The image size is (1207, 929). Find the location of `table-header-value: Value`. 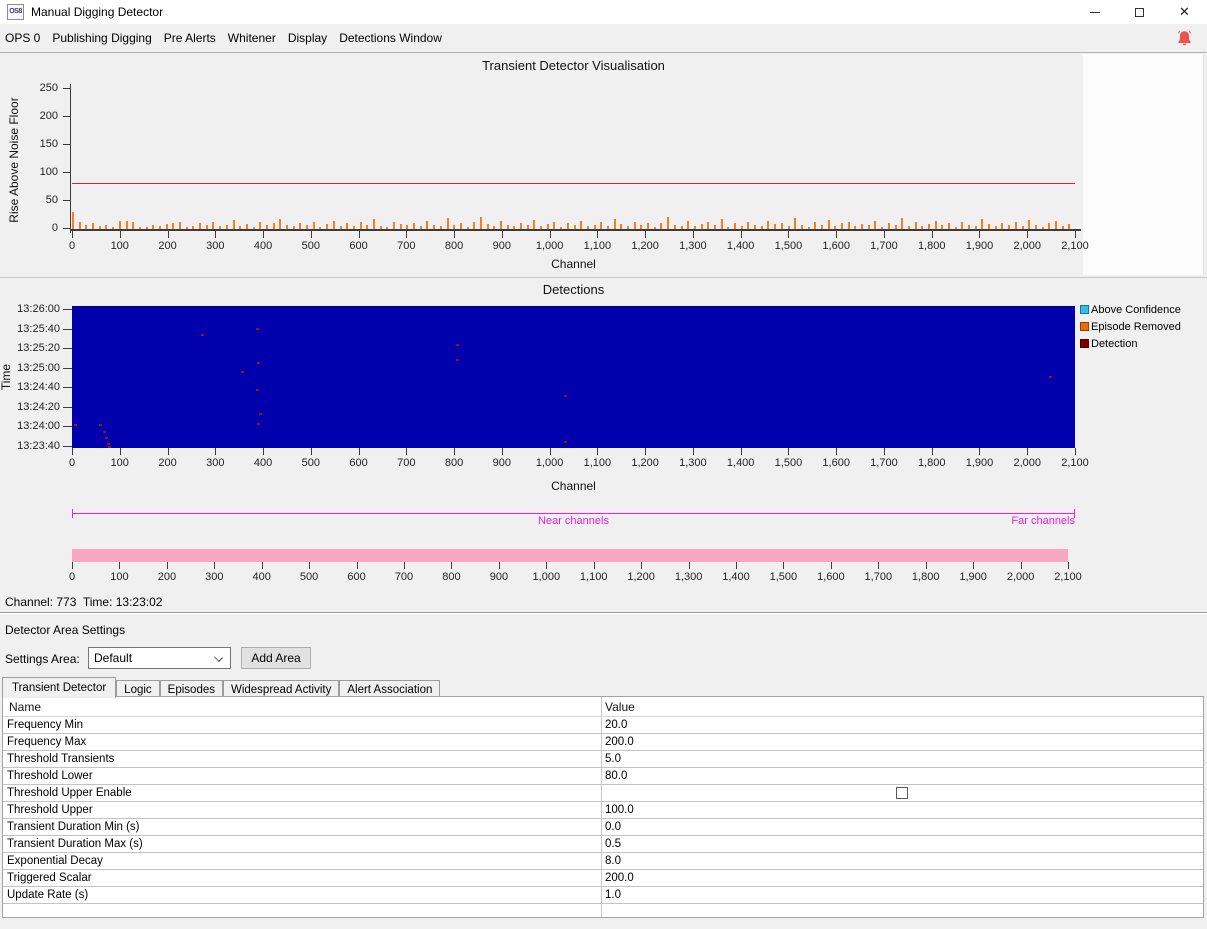

table-header-value: Value is located at coordinates (620, 707).